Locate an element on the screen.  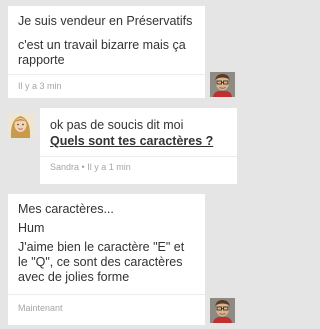
message-2-meta: Sandra • Il y a 1 min is located at coordinates (90, 167).